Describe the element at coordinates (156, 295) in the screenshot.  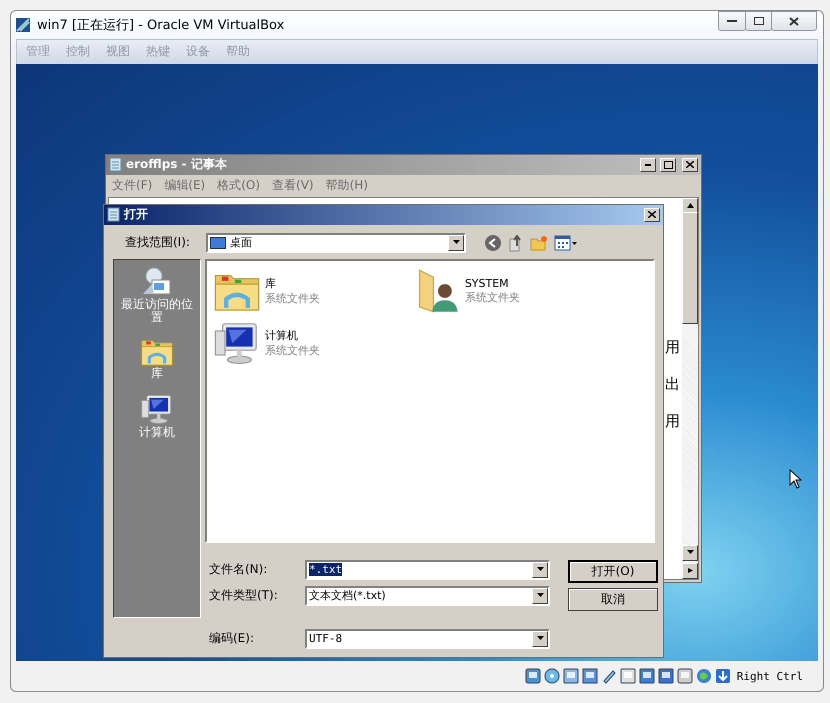
I see `places-item: 最近访问的位置` at that location.